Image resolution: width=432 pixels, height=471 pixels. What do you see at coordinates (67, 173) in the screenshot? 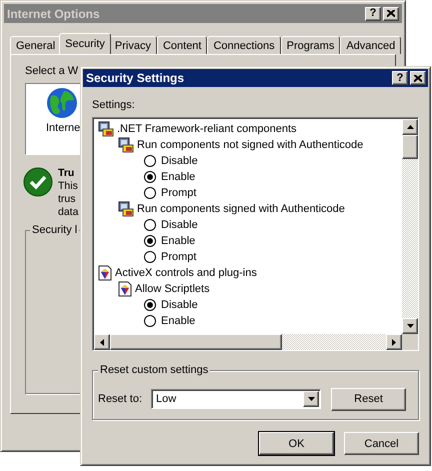
I see `zone-title: Tru` at bounding box center [67, 173].